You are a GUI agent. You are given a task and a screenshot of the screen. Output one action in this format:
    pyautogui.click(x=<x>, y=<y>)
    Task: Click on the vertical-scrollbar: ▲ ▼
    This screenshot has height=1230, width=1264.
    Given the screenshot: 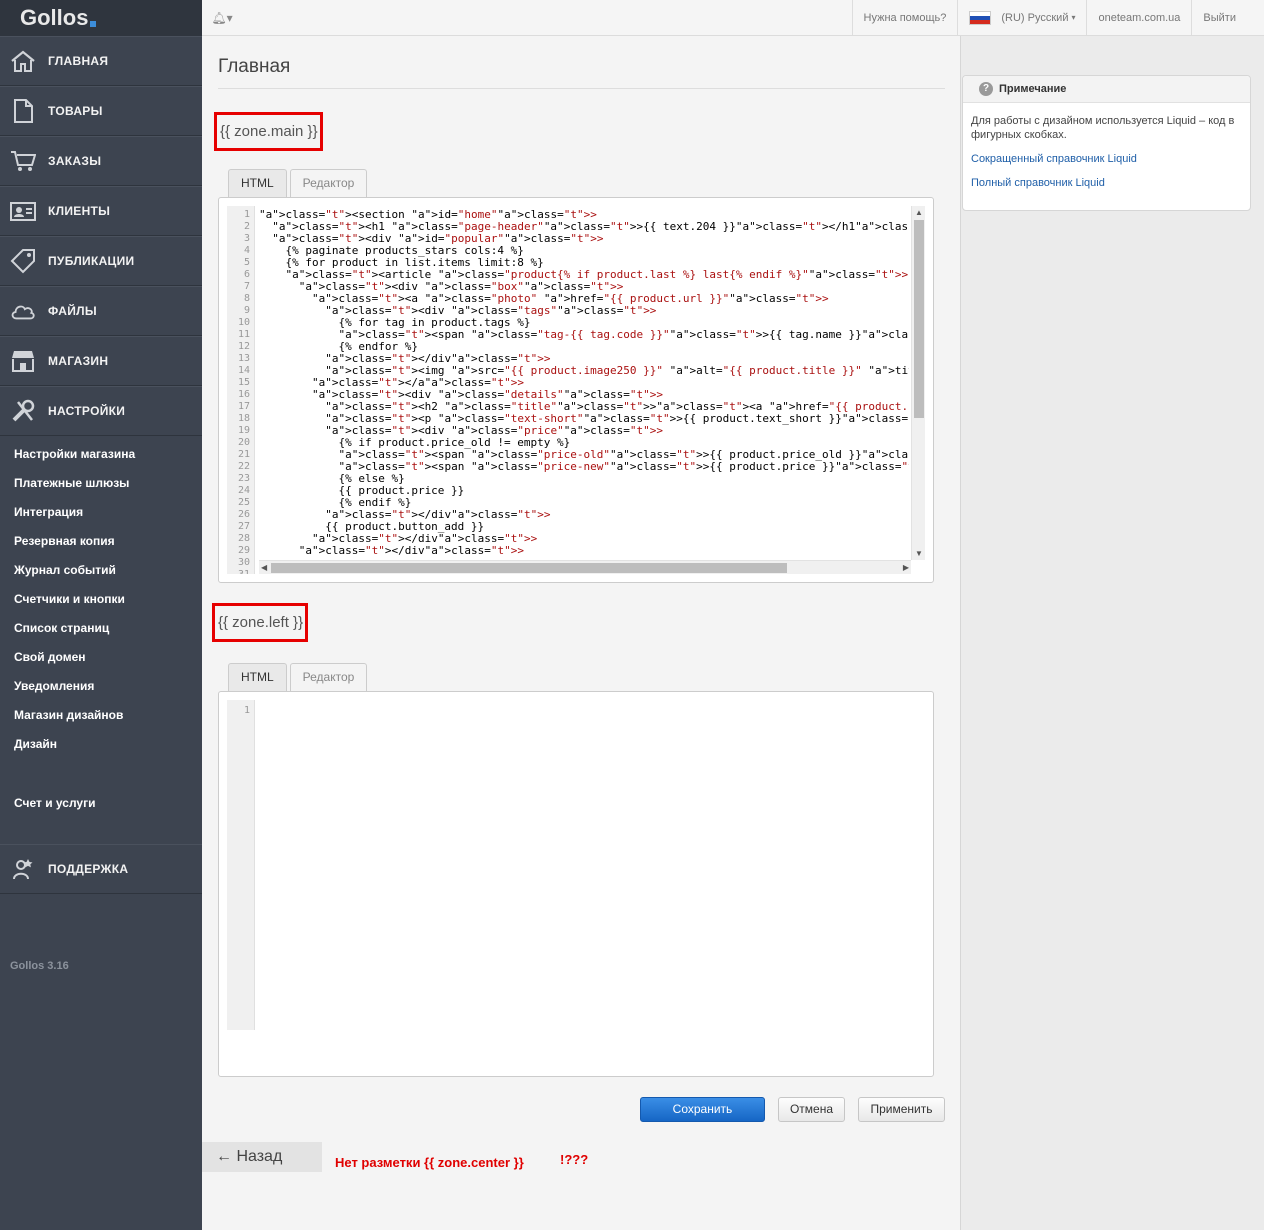 What is the action you would take?
    pyautogui.click(x=918, y=383)
    